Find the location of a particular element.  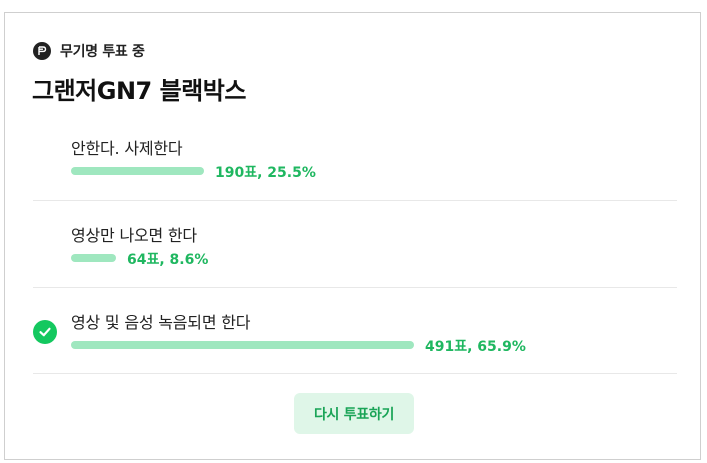

option-label: 영상만 나오면 한다 is located at coordinates (134, 235).